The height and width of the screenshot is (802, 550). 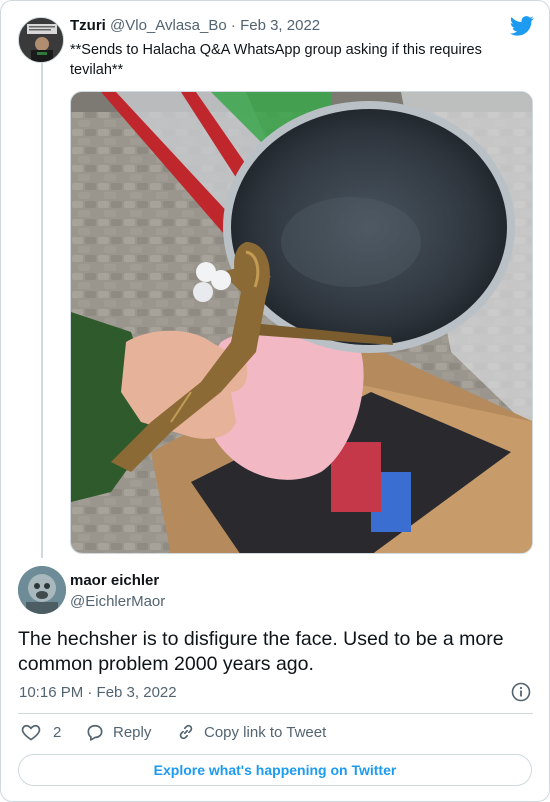 What do you see at coordinates (88, 25) in the screenshot?
I see `author-name: Tzuri` at bounding box center [88, 25].